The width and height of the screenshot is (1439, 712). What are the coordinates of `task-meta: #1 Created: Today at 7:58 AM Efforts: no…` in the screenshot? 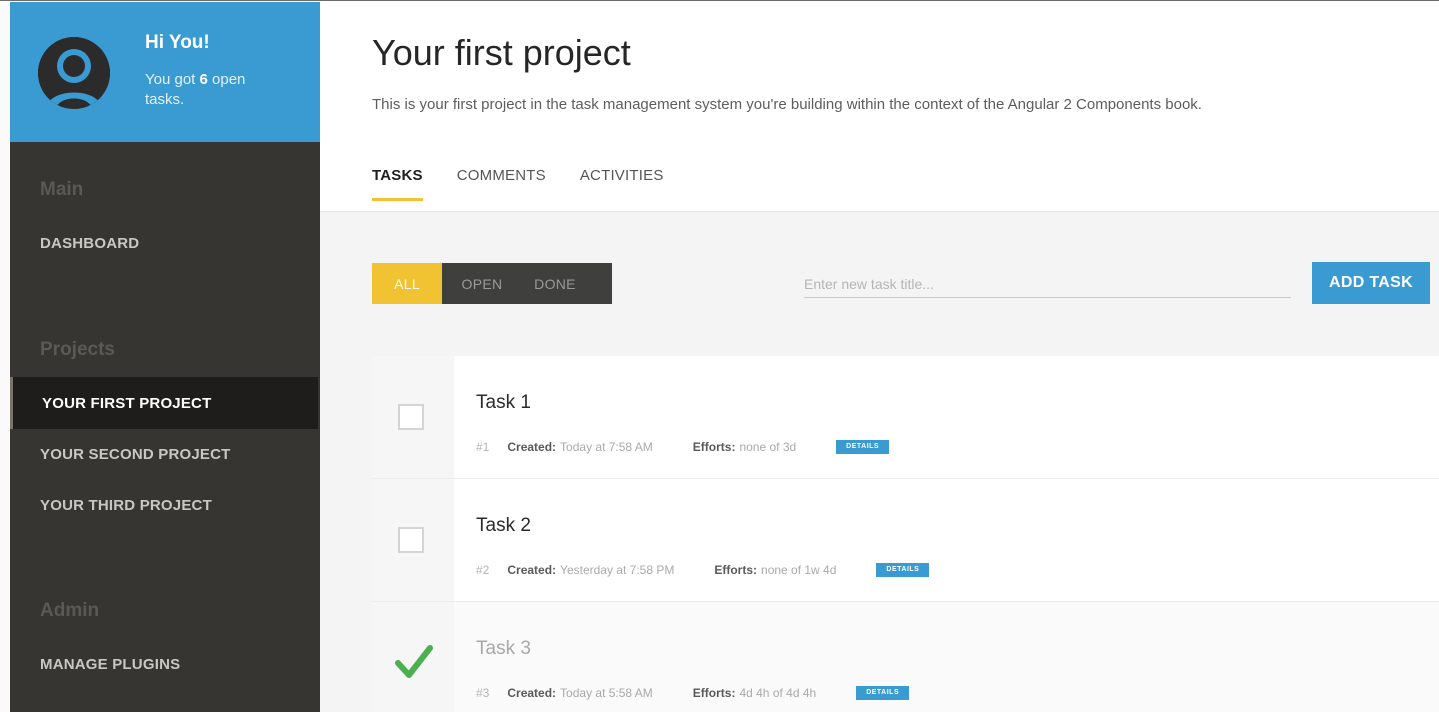 It's located at (683, 447).